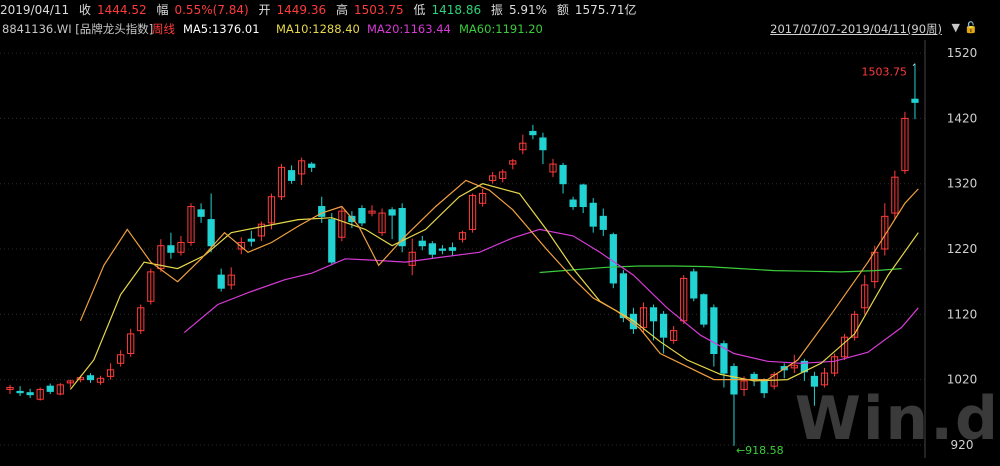 The width and height of the screenshot is (1000, 466). What do you see at coordinates (962, 184) in the screenshot?
I see `y-tick-label: 1320` at bounding box center [962, 184].